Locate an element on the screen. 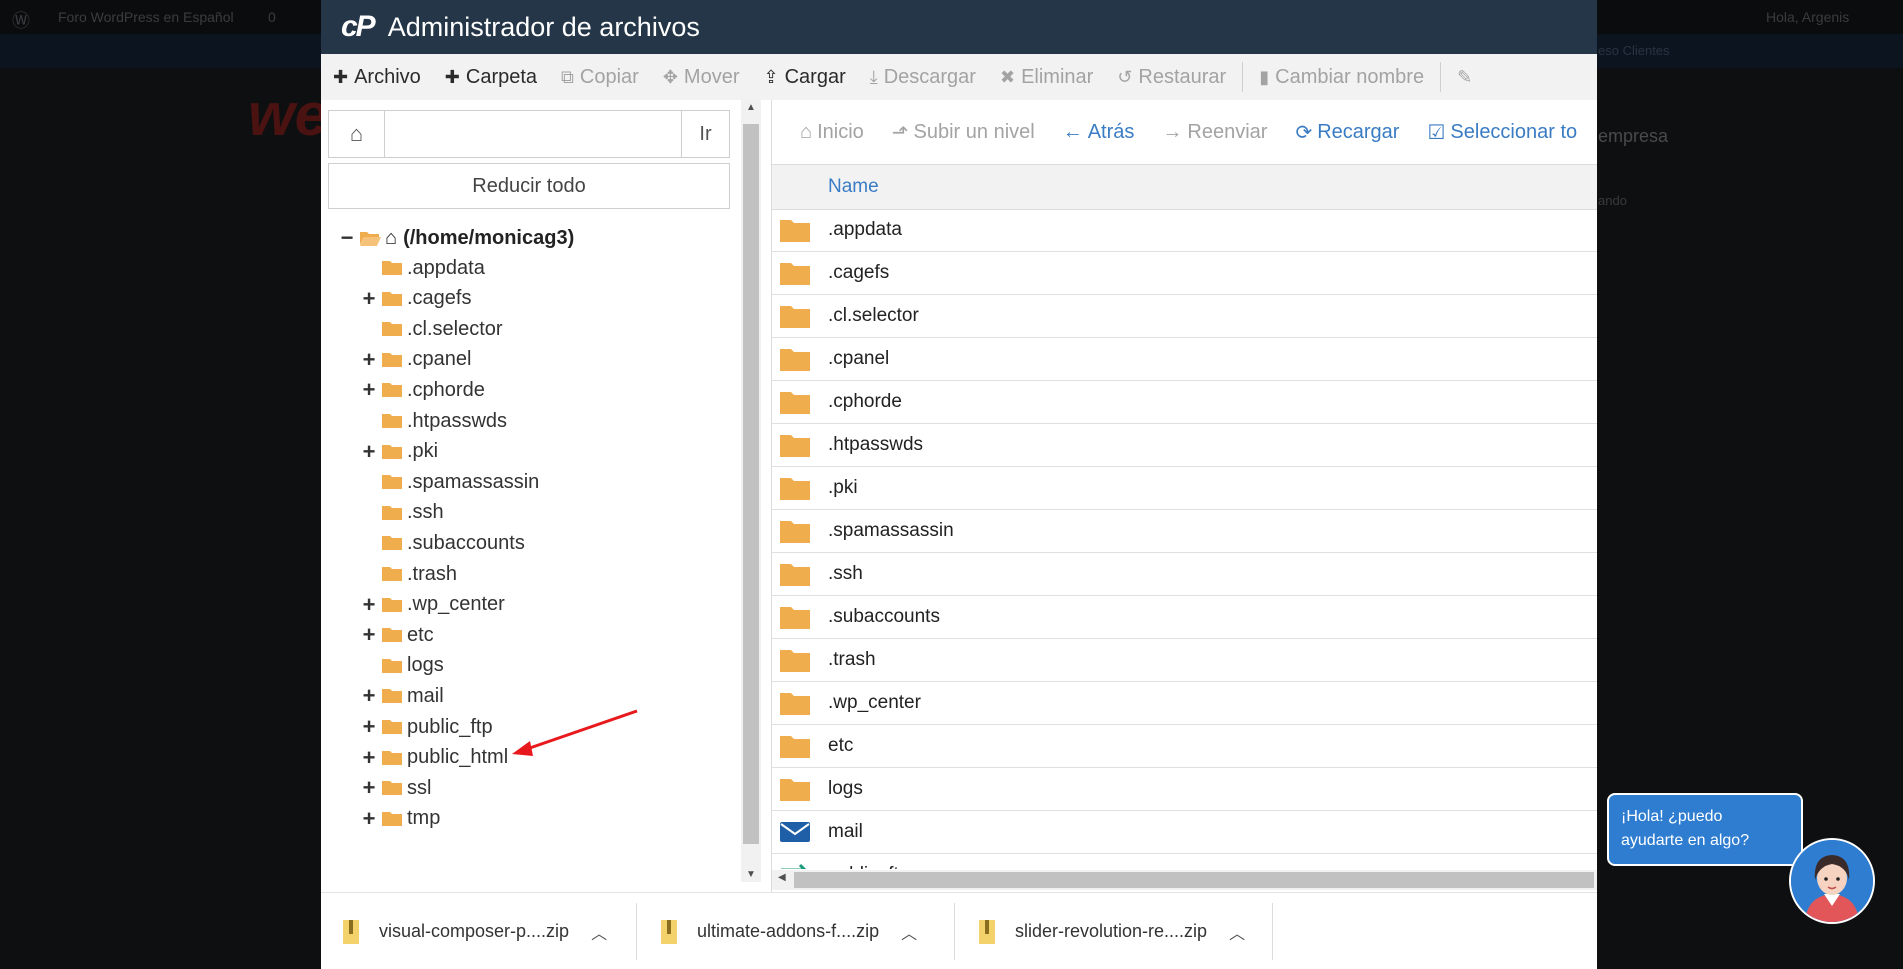  tree-item: .ssh is located at coordinates (402, 513).